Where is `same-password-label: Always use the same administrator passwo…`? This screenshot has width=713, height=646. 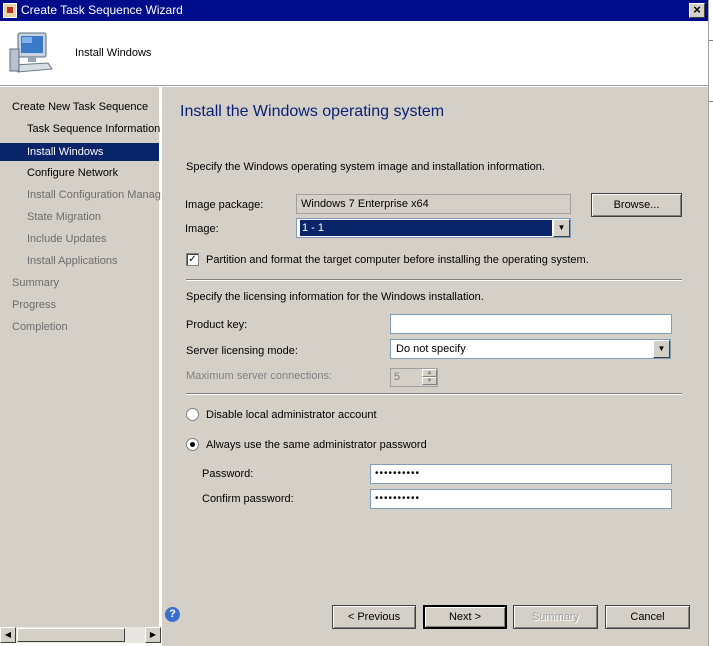
same-password-label: Always use the same administrator passwo… is located at coordinates (316, 445).